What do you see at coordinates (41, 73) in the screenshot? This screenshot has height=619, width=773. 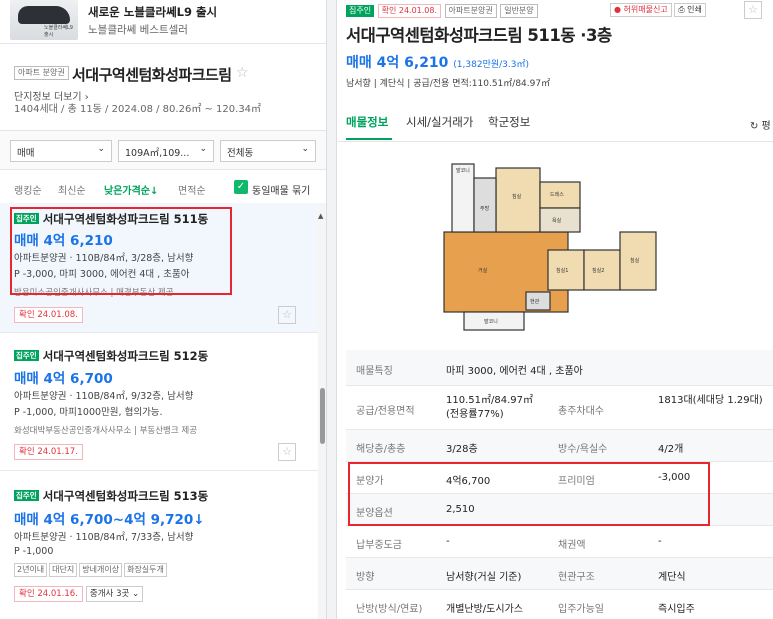 I see `complex-type-tag: 아파트 분양권` at bounding box center [41, 73].